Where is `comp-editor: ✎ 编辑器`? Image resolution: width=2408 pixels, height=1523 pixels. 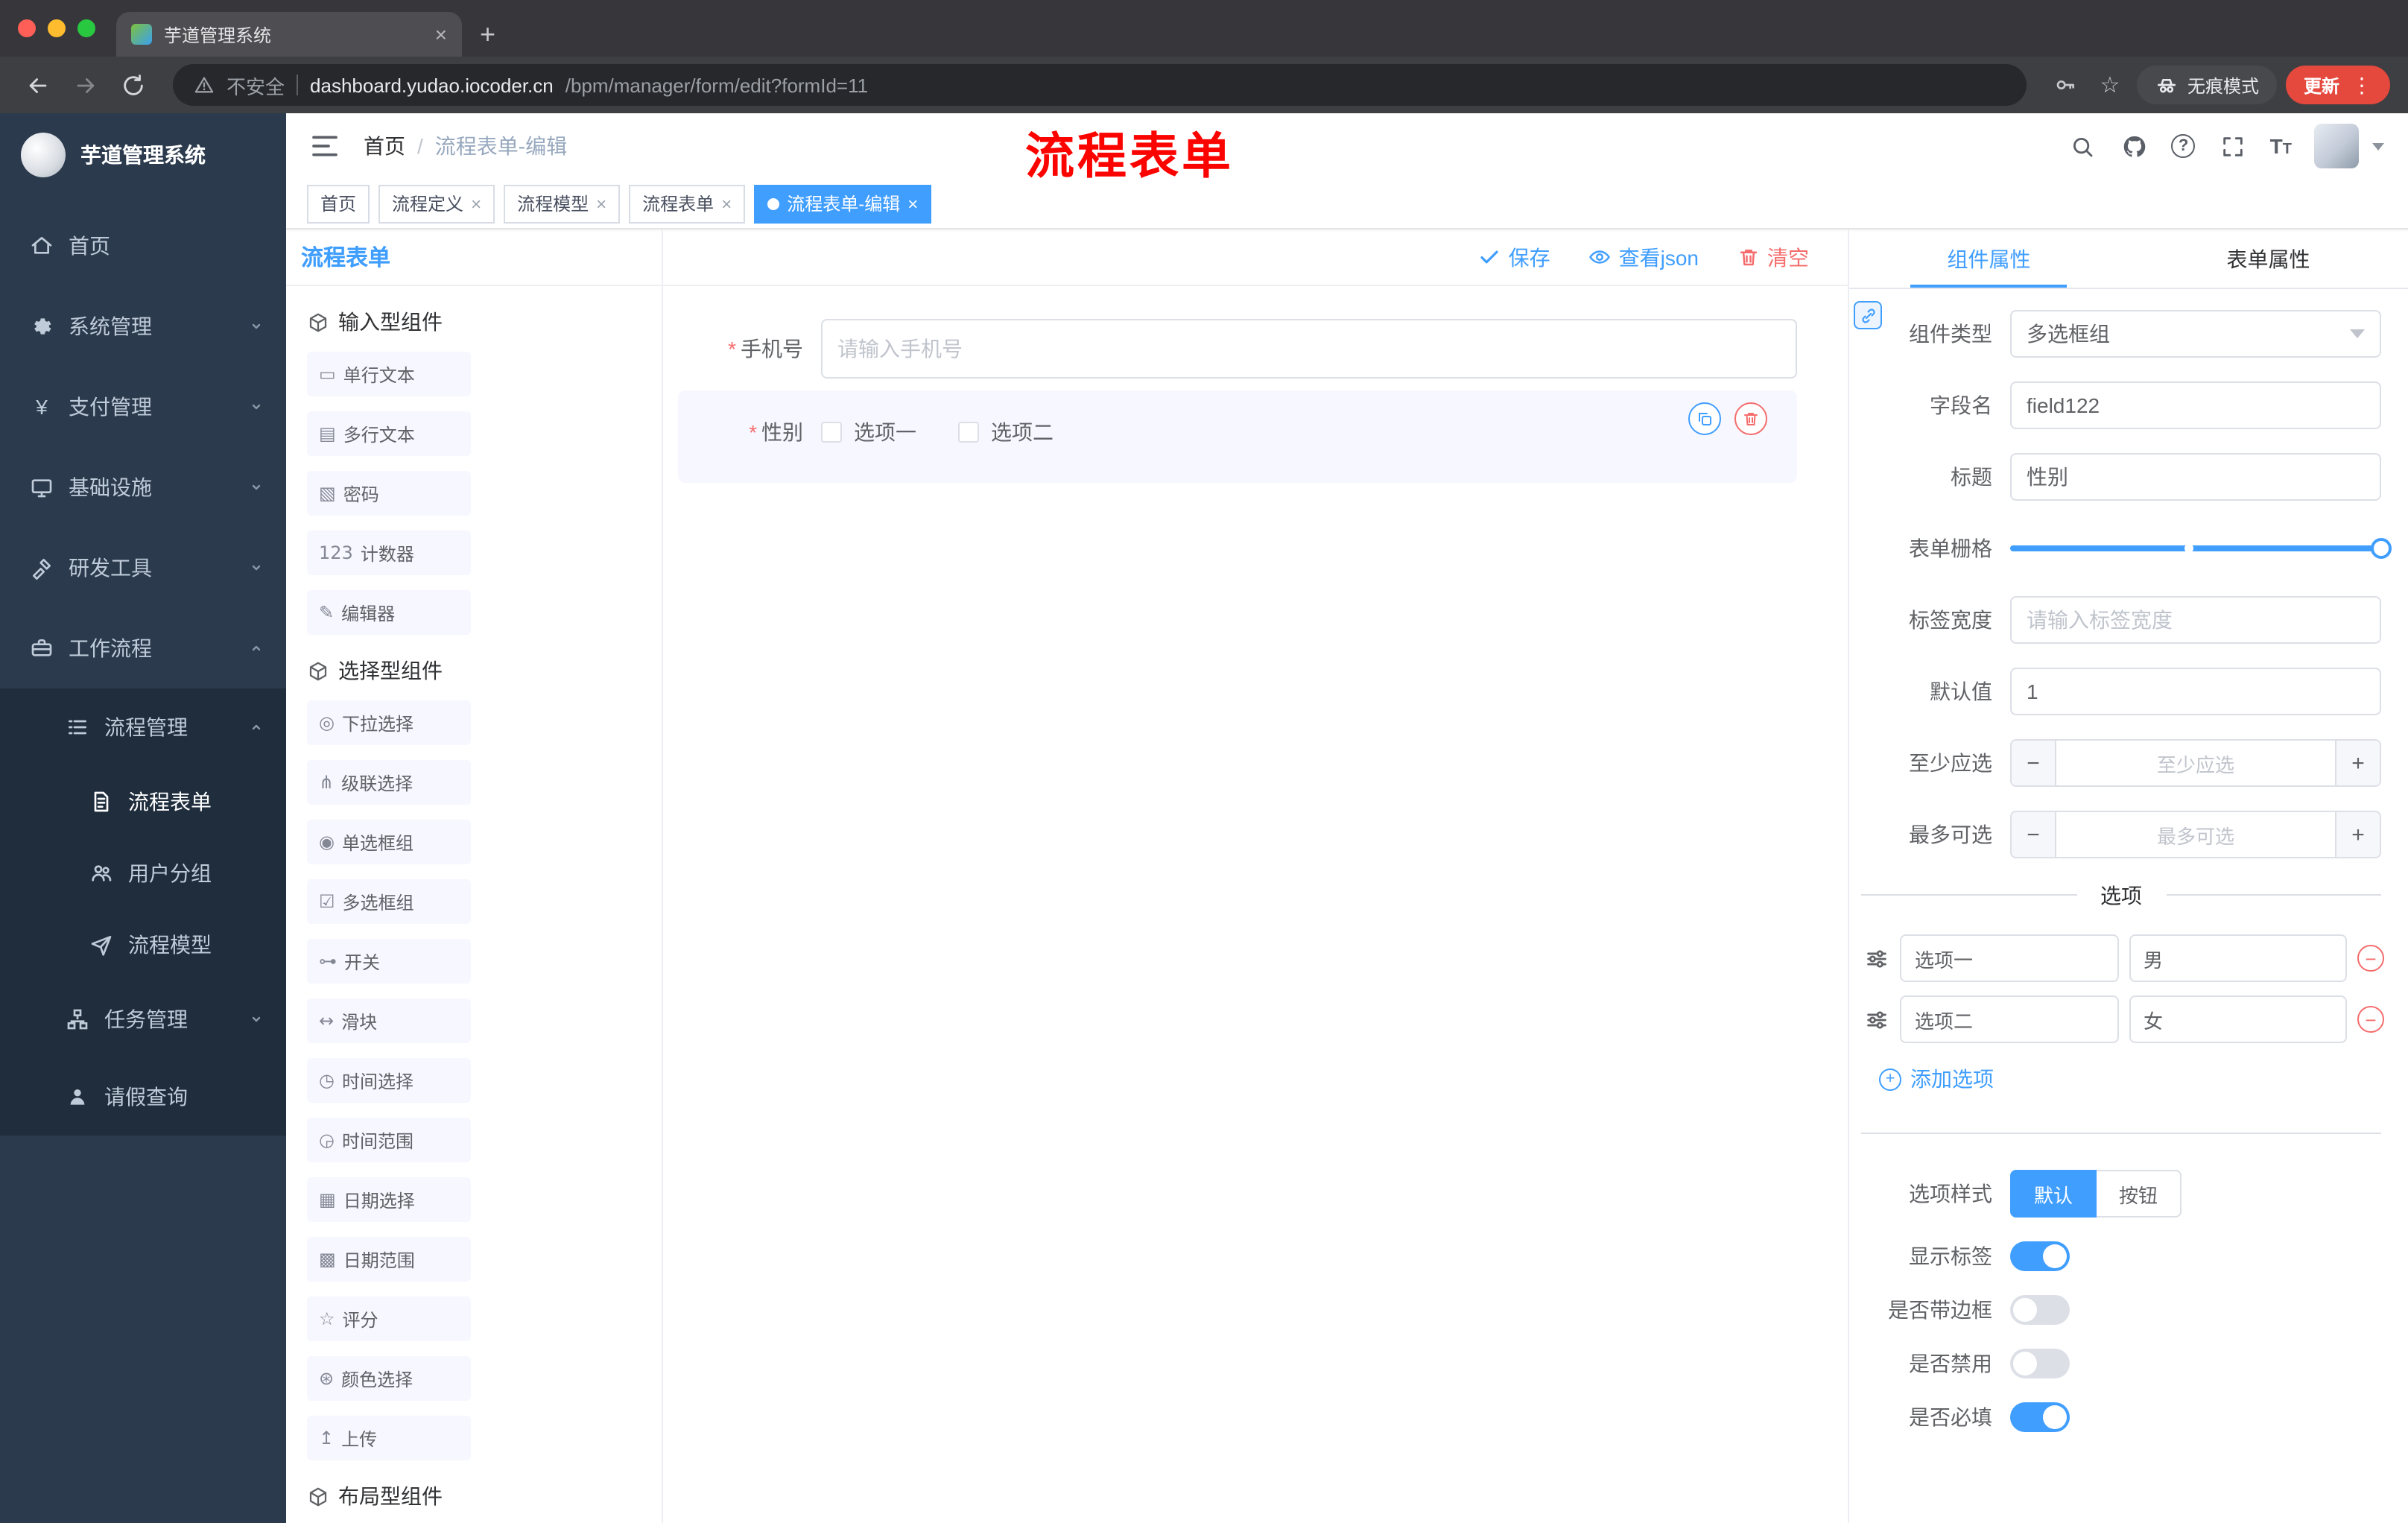 comp-editor: ✎ 编辑器 is located at coordinates (389, 612).